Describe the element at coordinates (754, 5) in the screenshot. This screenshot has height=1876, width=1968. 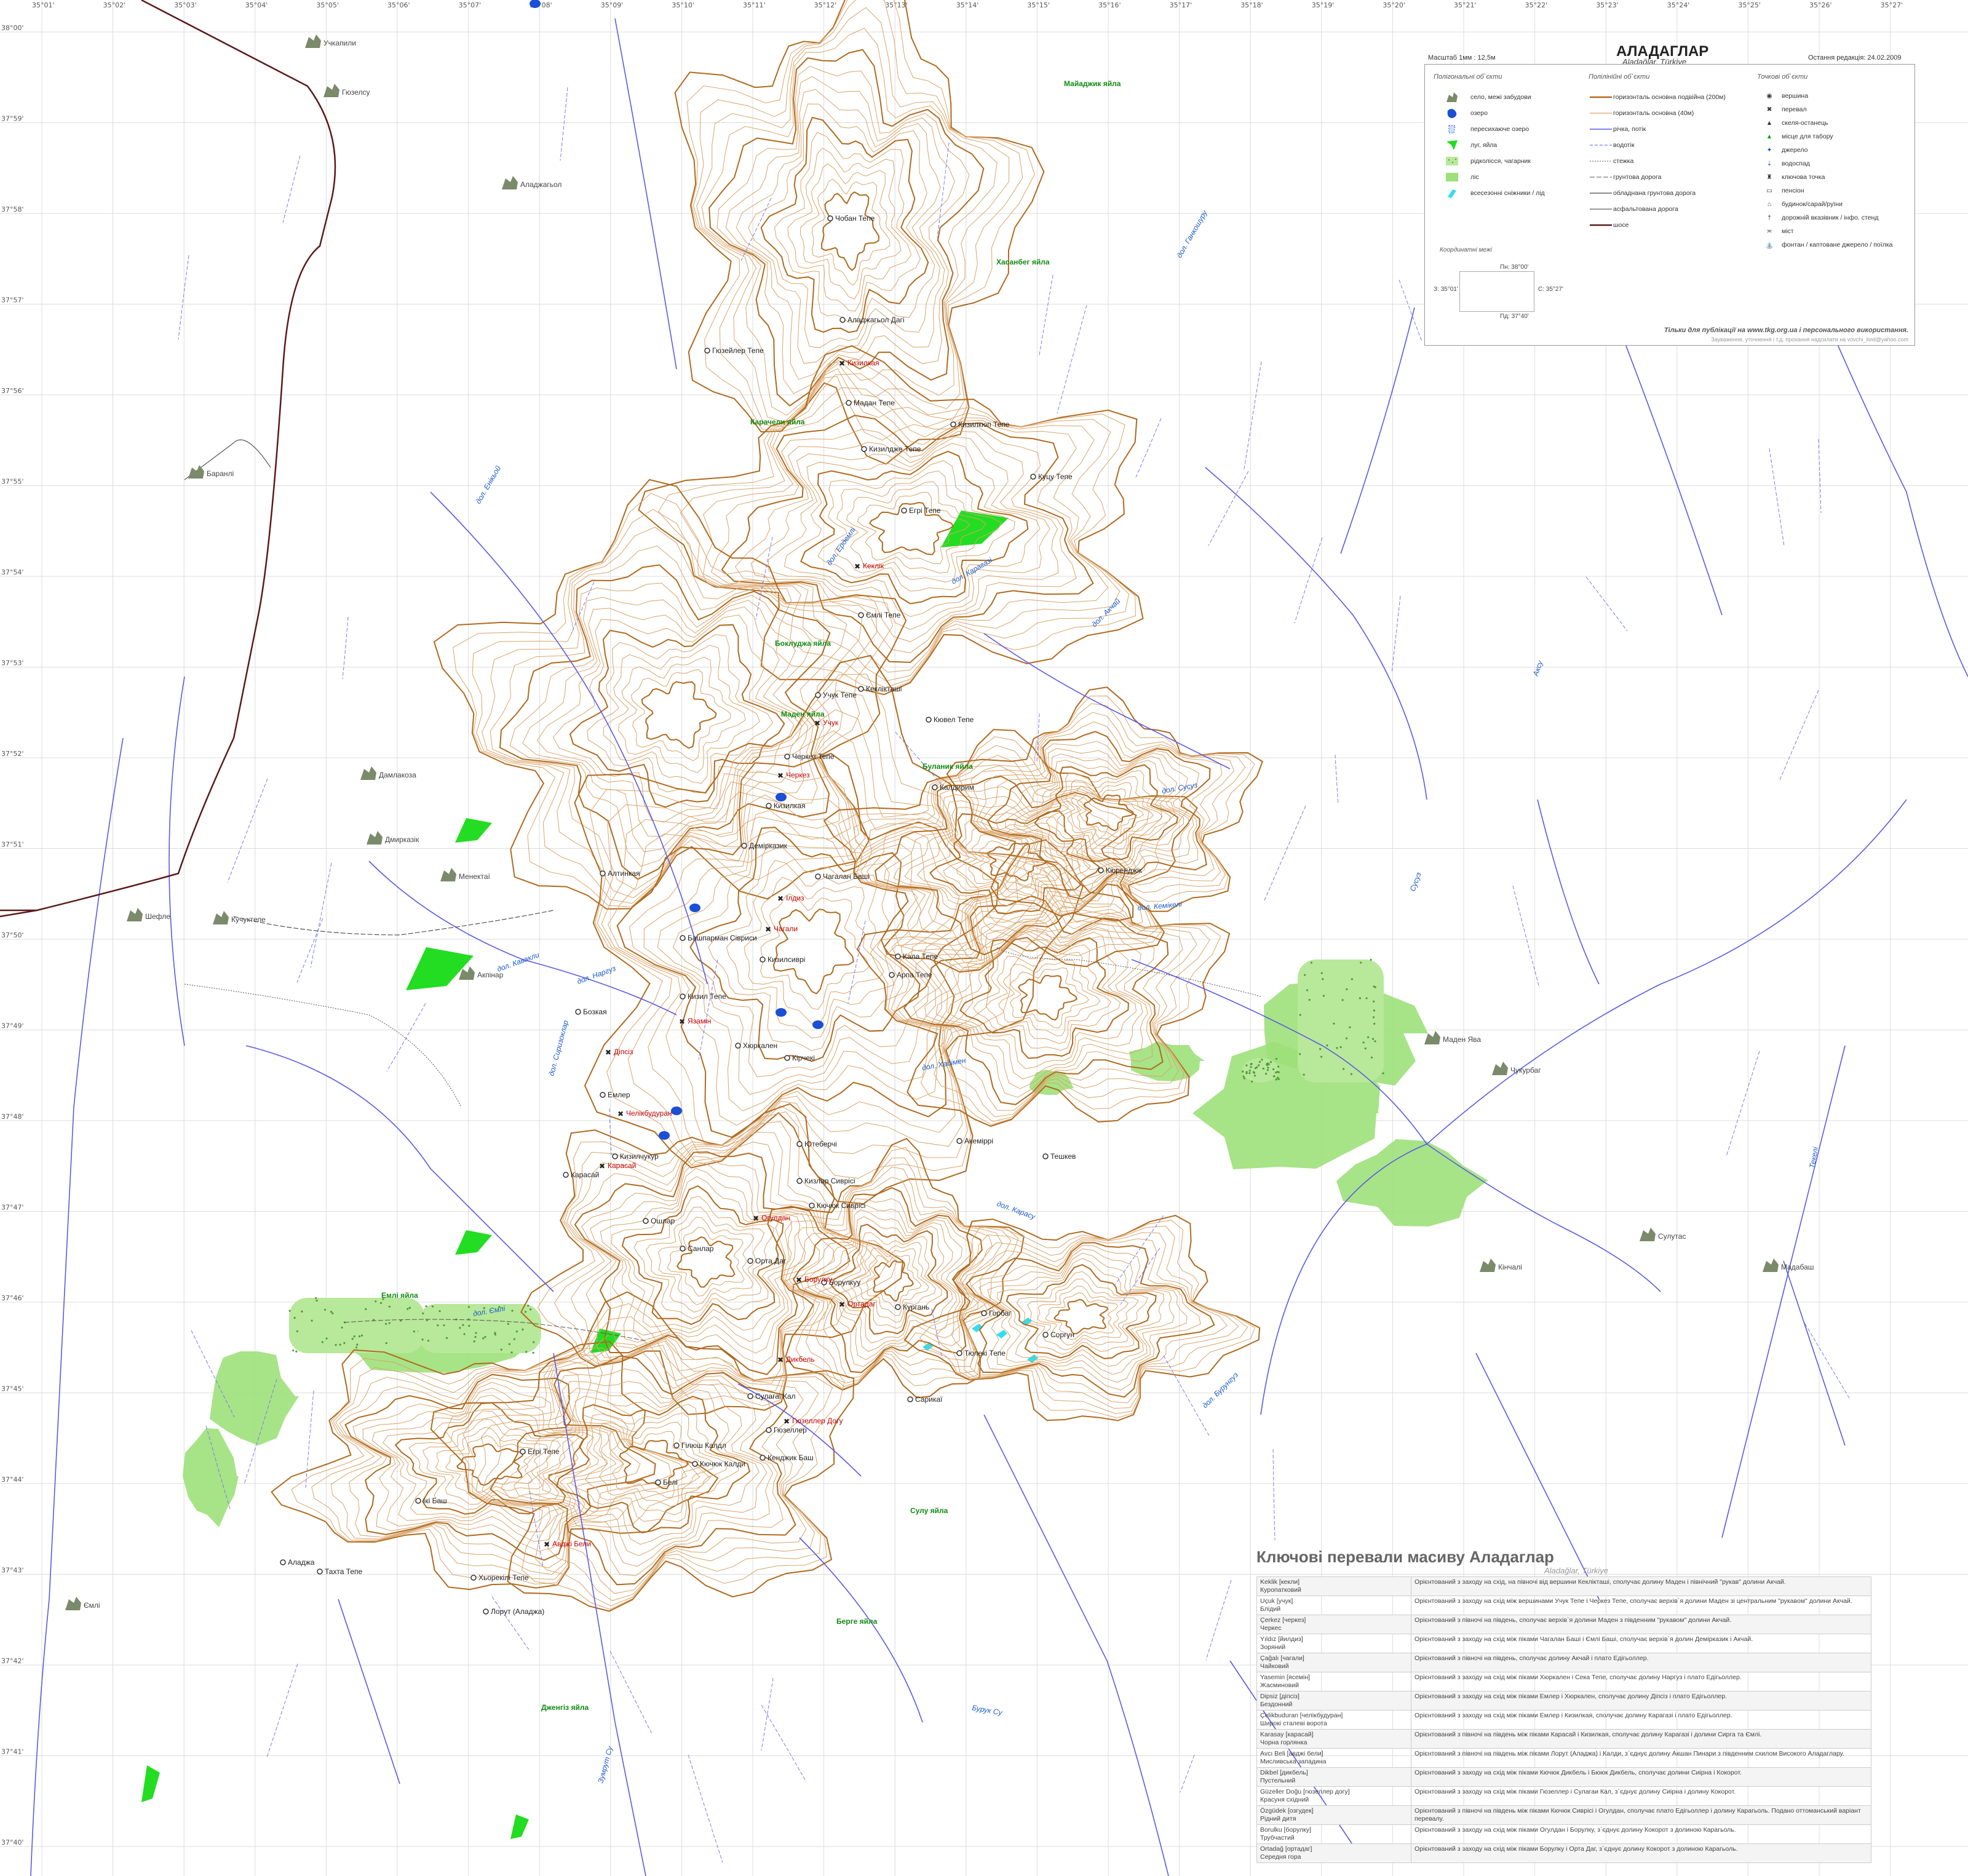
I see `grid-label-lon: 35°11'` at that location.